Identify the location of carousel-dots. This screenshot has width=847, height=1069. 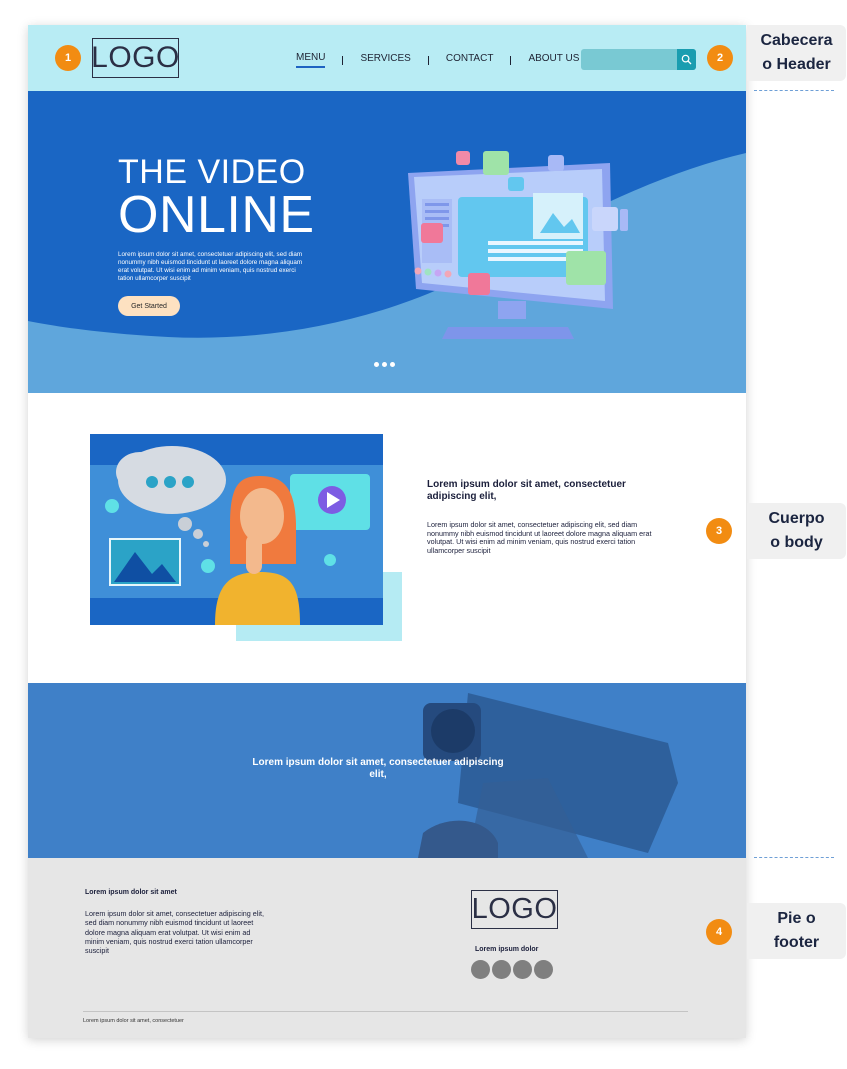
(384, 364).